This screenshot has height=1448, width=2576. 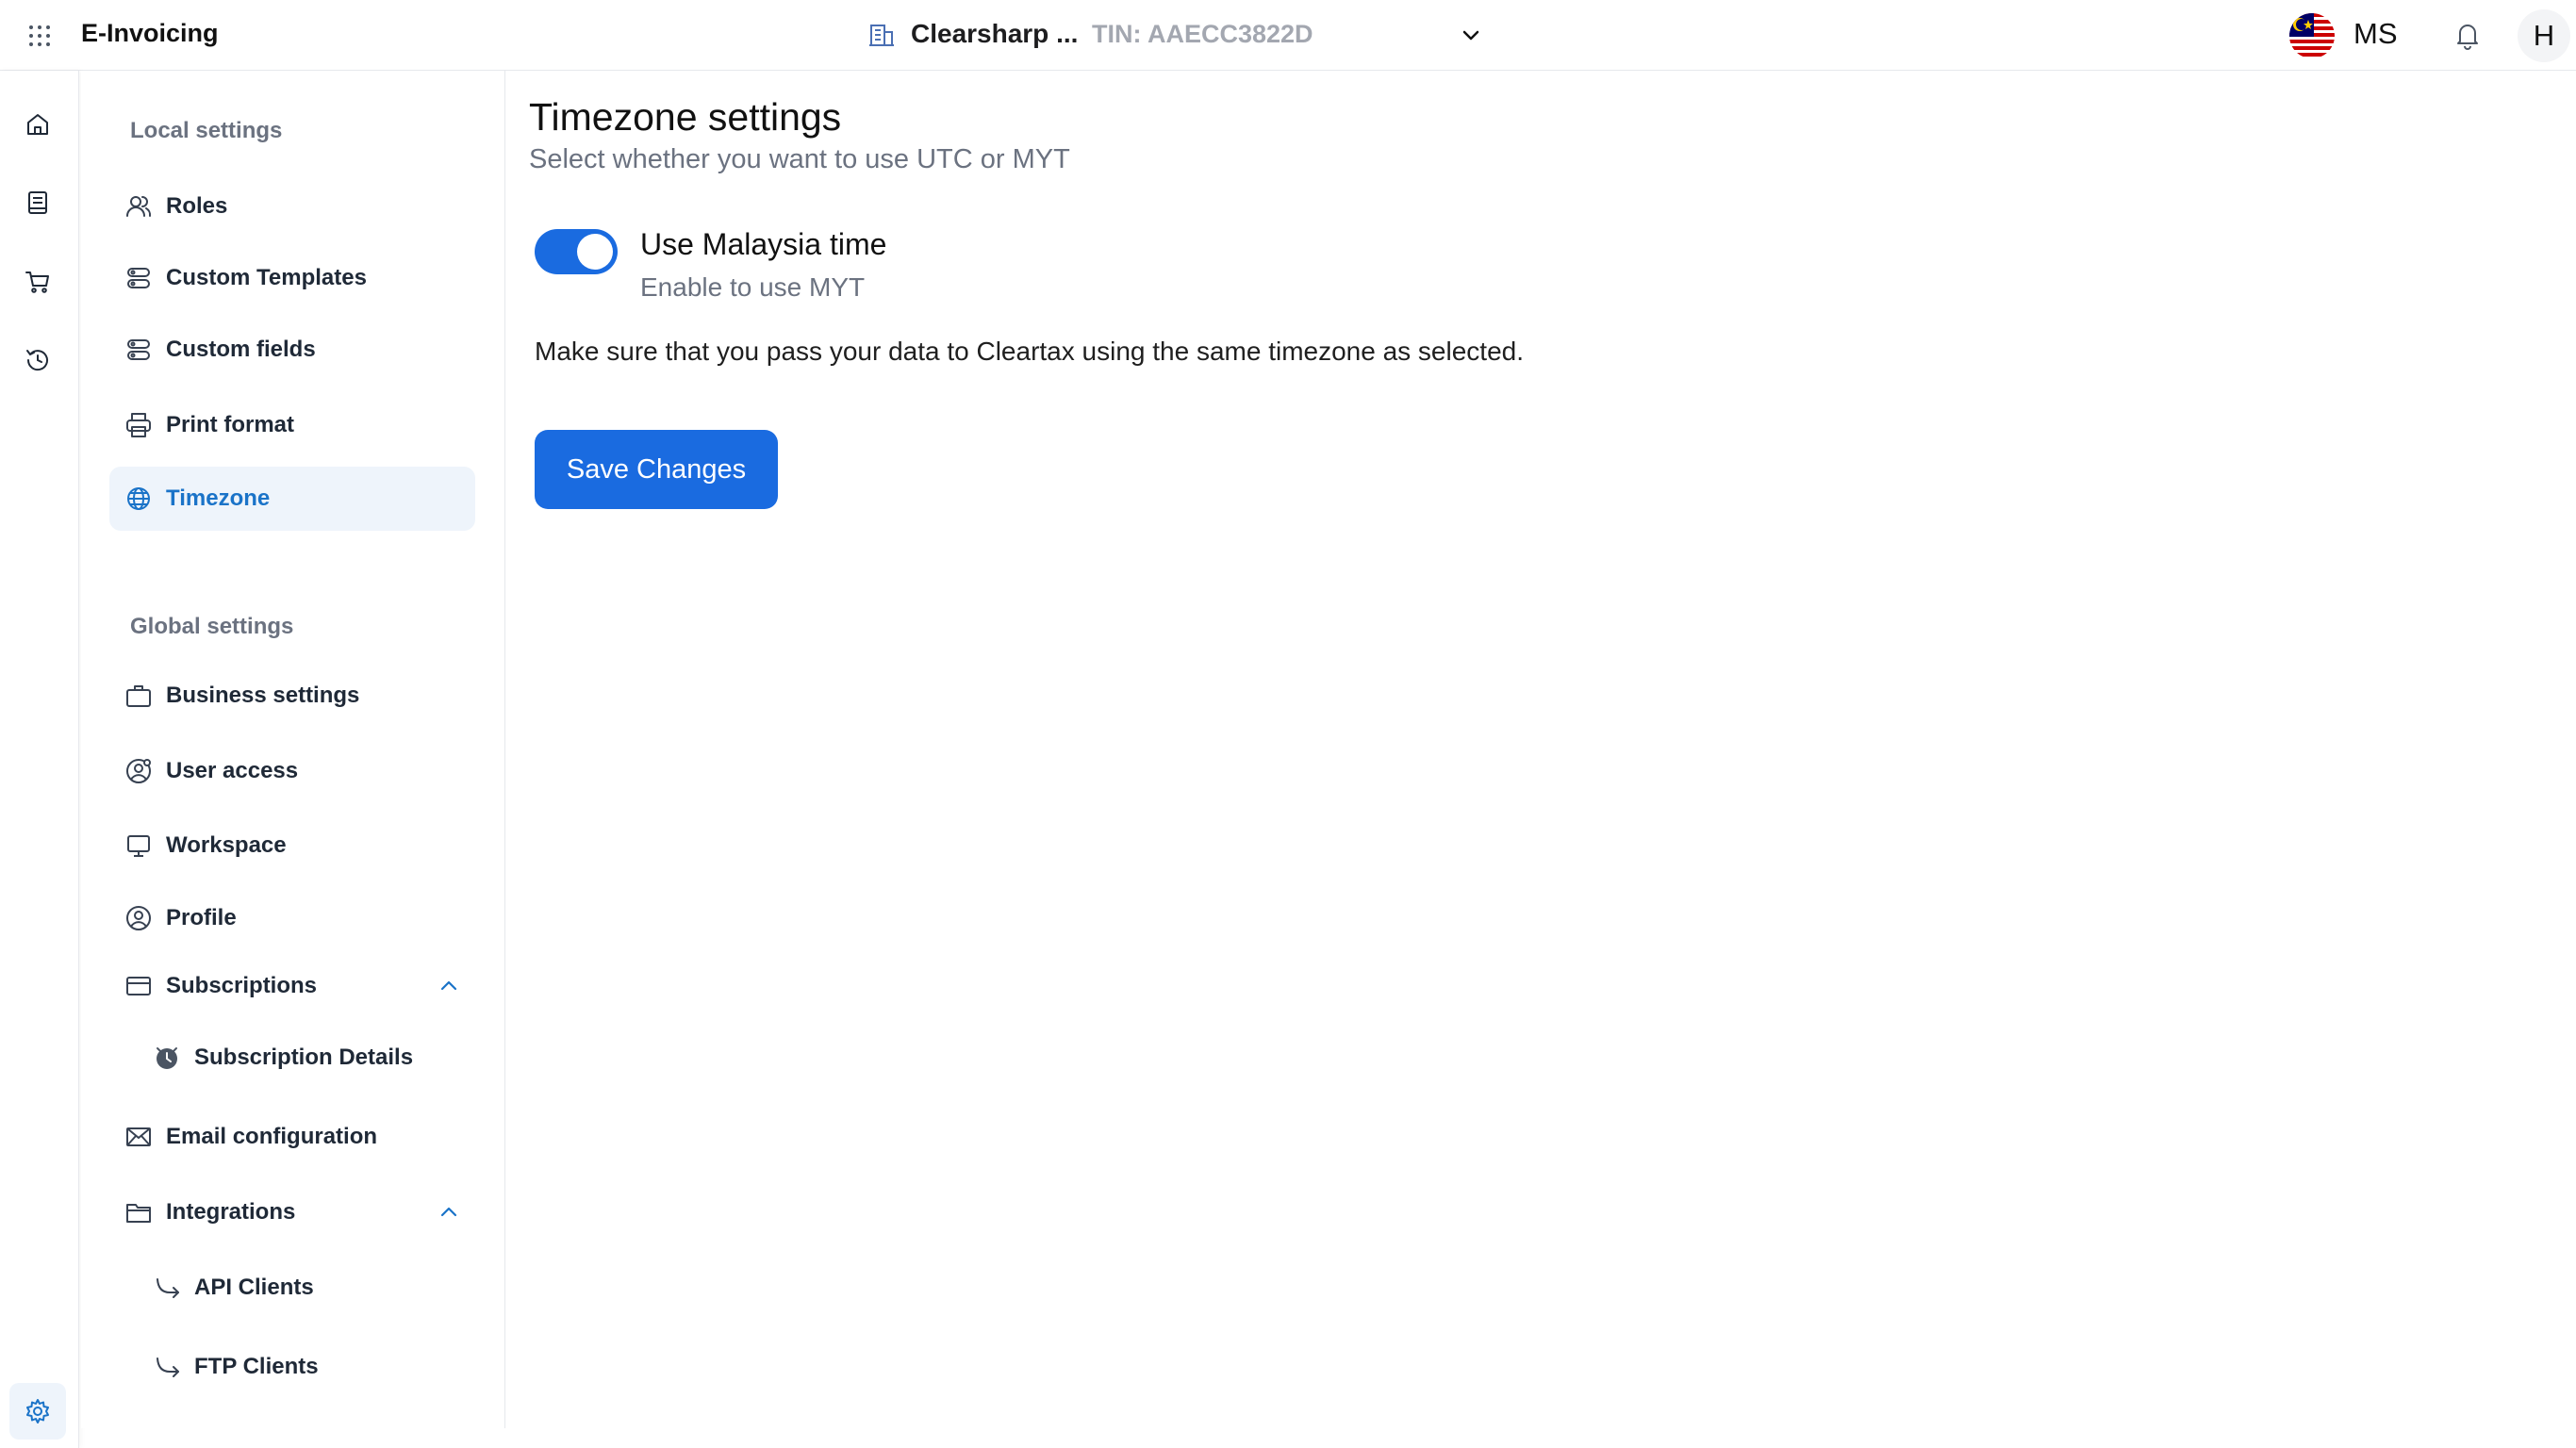 What do you see at coordinates (139, 918) in the screenshot?
I see `profile-icon` at bounding box center [139, 918].